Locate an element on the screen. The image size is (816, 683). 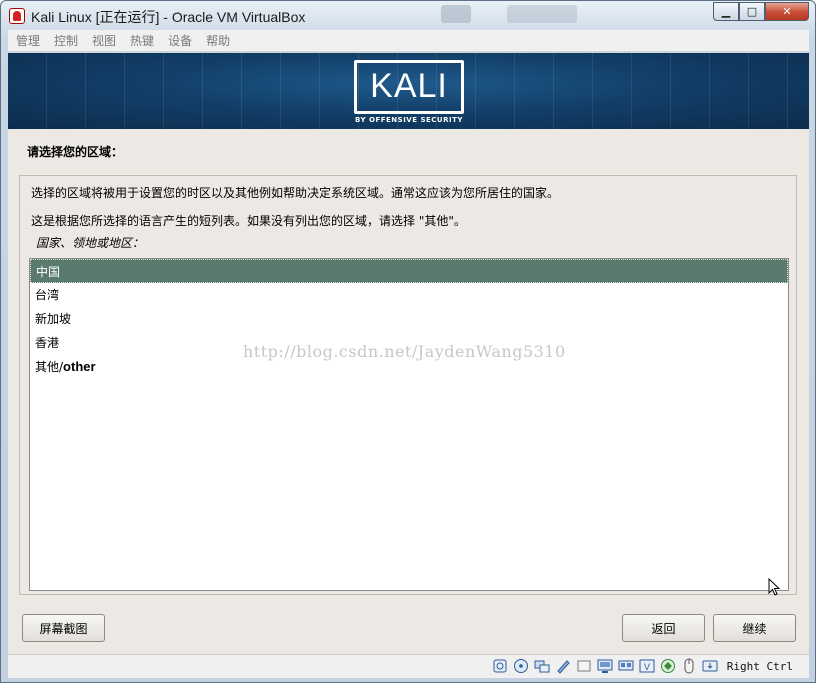
maximize-icon: □ is located at coordinates (752, 11).